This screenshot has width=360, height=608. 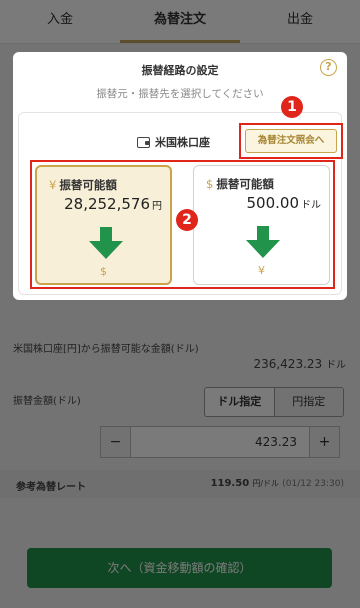 What do you see at coordinates (182, 142) in the screenshot?
I see `account-label: 米国株口座` at bounding box center [182, 142].